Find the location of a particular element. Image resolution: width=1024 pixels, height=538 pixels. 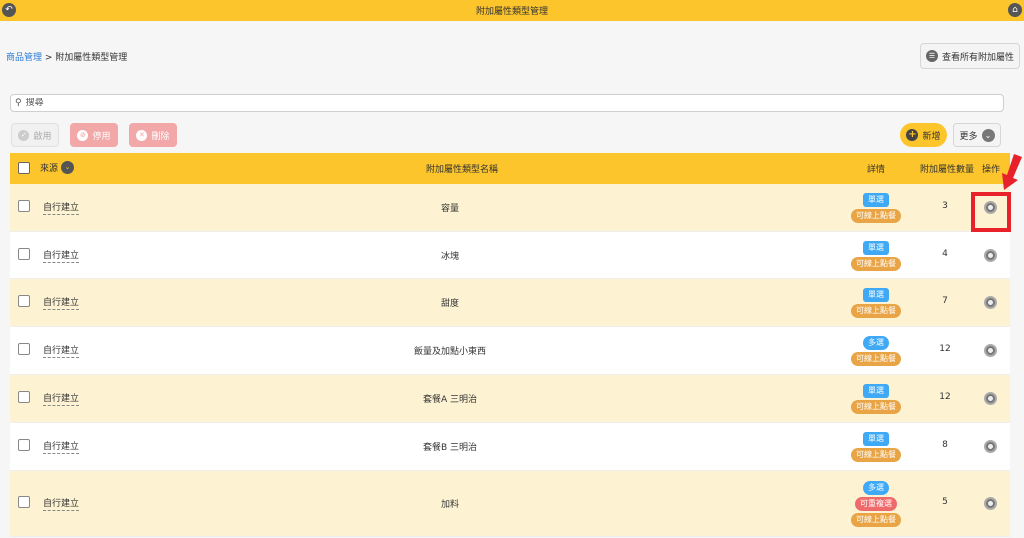

top-bar: ↶ 附加屬性類型管理 ⌂ is located at coordinates (512, 10).